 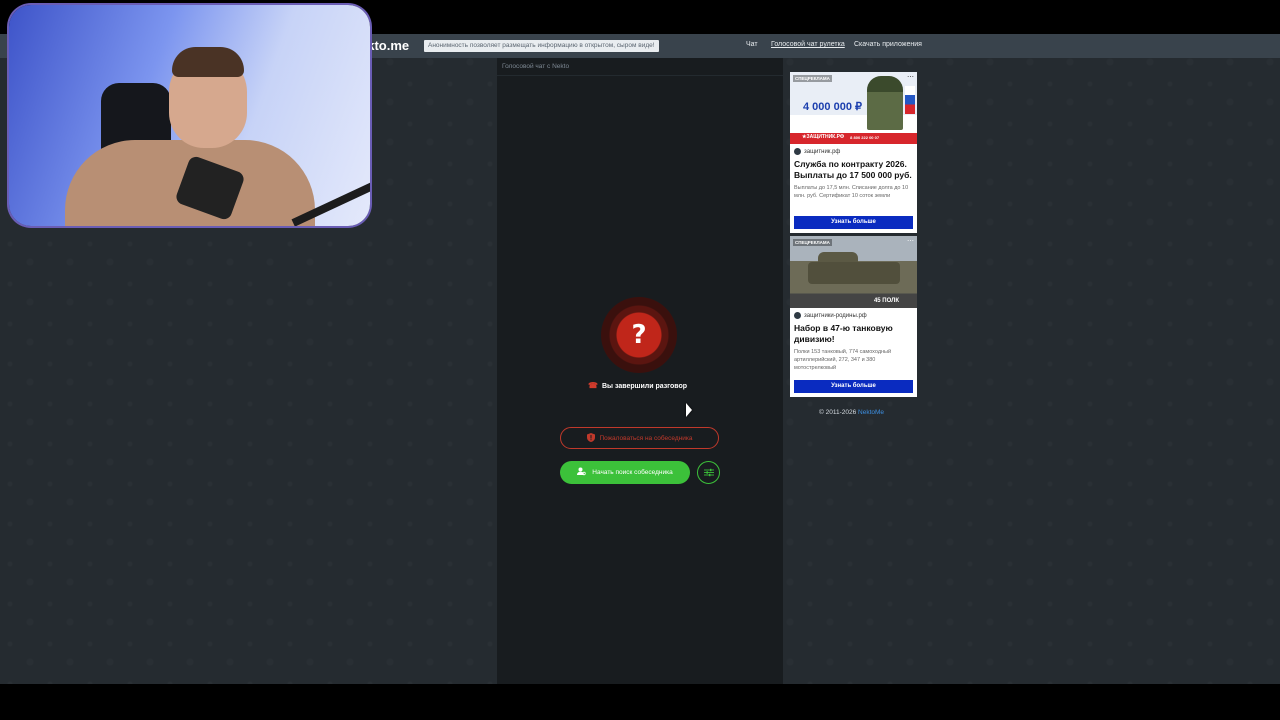 I want to click on ad-domain-text: защитник.рф, so click(x=822, y=151).